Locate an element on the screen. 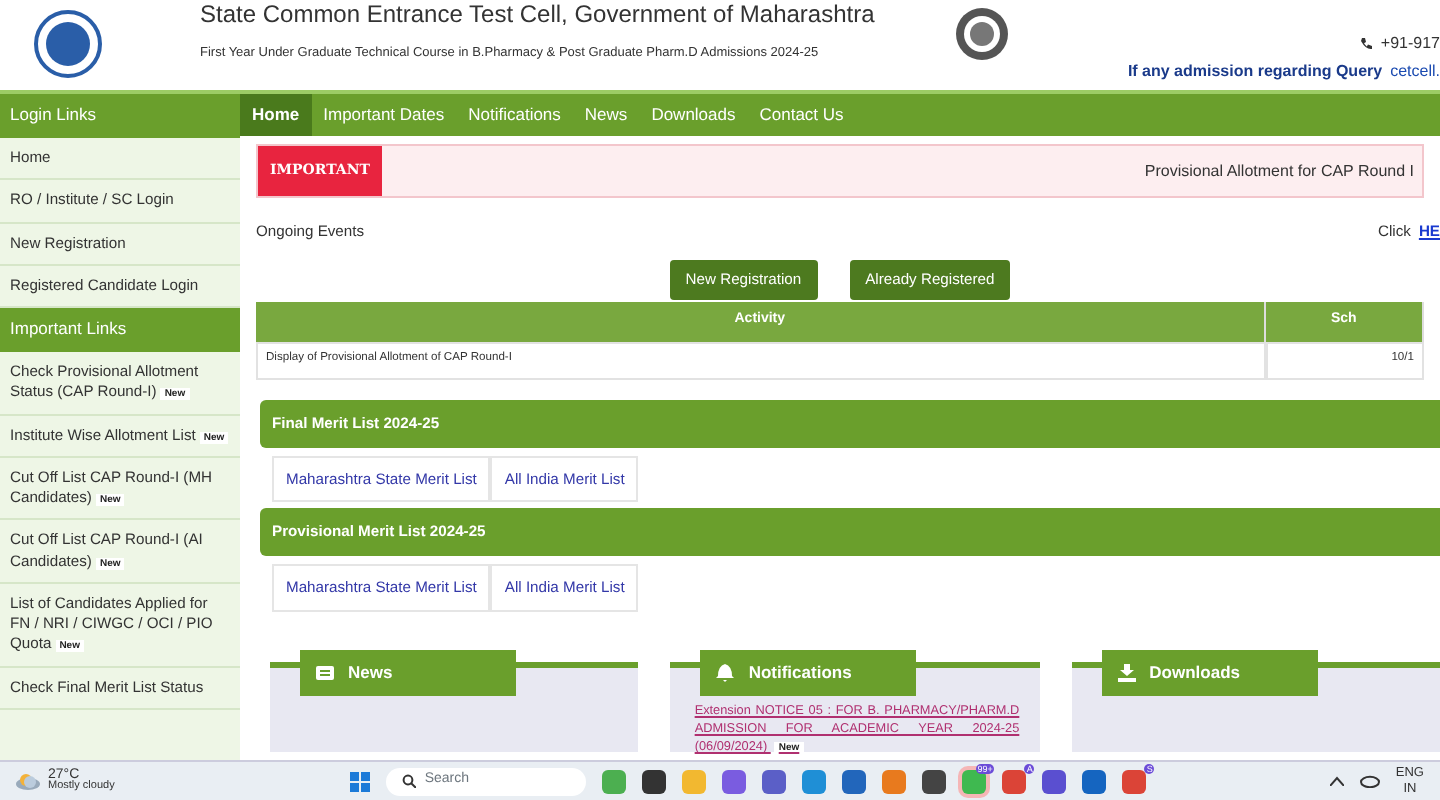 Image resolution: width=1440 pixels, height=800 pixels. newspaper-icon is located at coordinates (325, 672).